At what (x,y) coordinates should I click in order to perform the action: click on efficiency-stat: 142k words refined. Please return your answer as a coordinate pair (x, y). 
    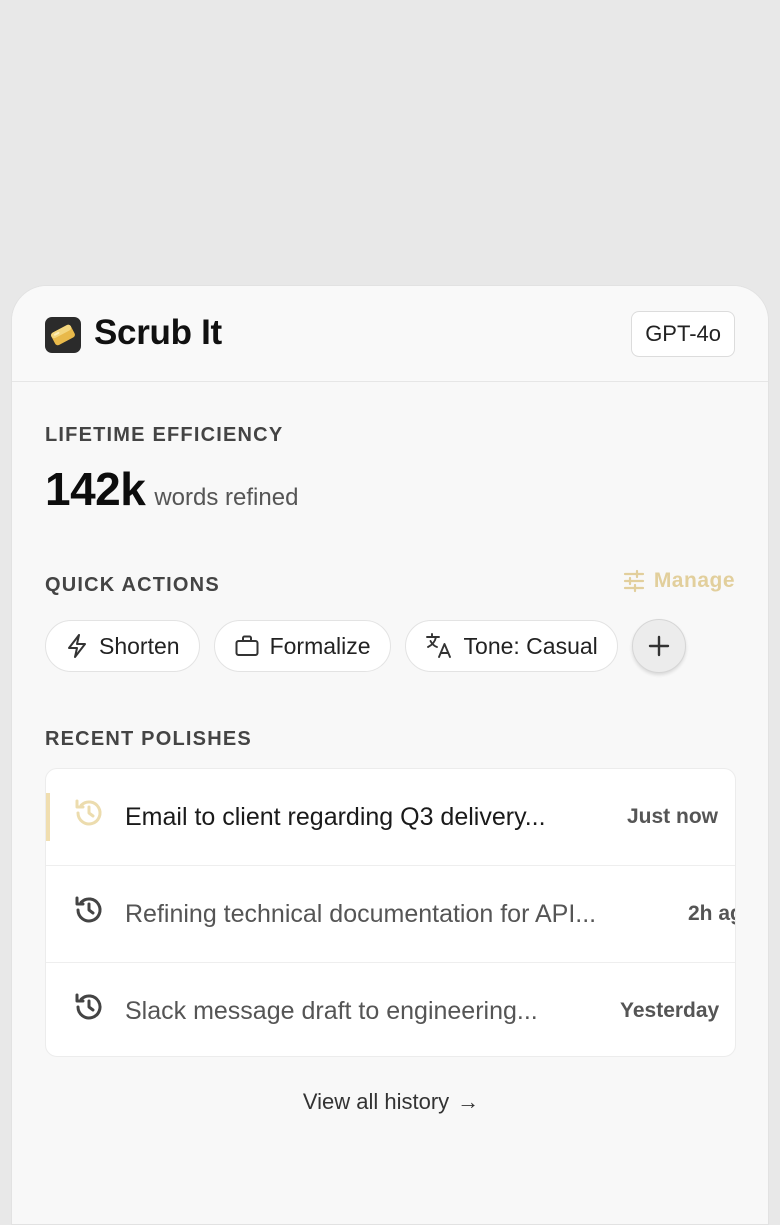
    Looking at the image, I should click on (171, 489).